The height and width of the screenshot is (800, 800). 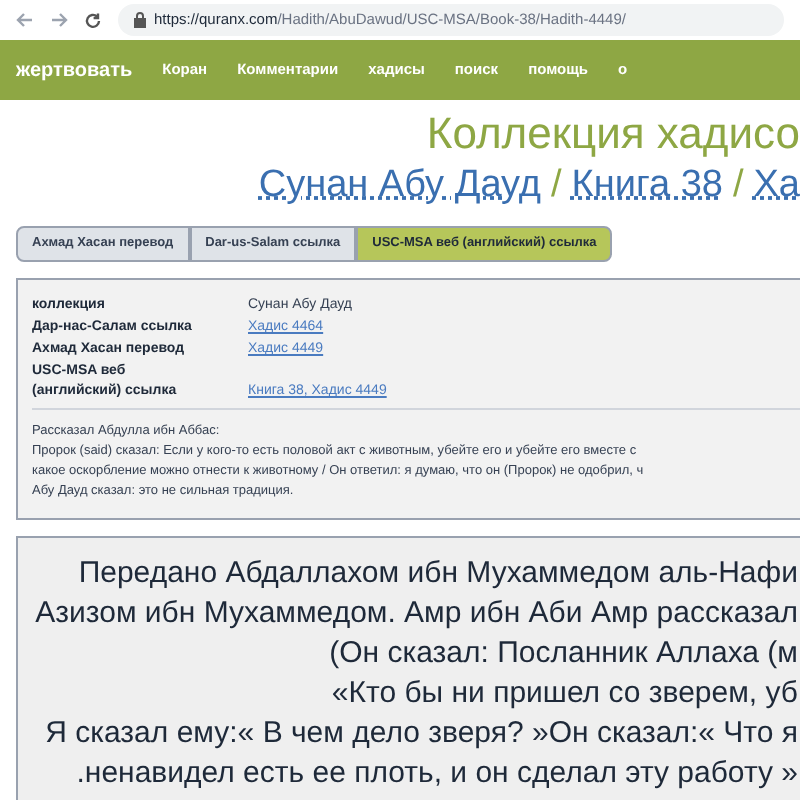 What do you see at coordinates (74, 70) in the screenshot?
I see `donate-link: жертвовать` at bounding box center [74, 70].